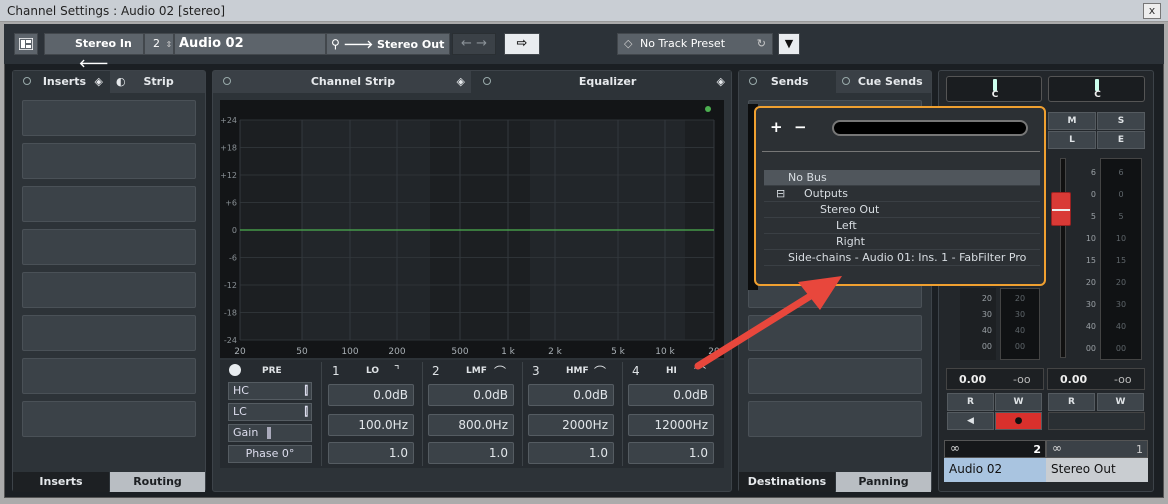 This screenshot has height=504, width=1168. I want to click on arrow-head, so click(820, 293).